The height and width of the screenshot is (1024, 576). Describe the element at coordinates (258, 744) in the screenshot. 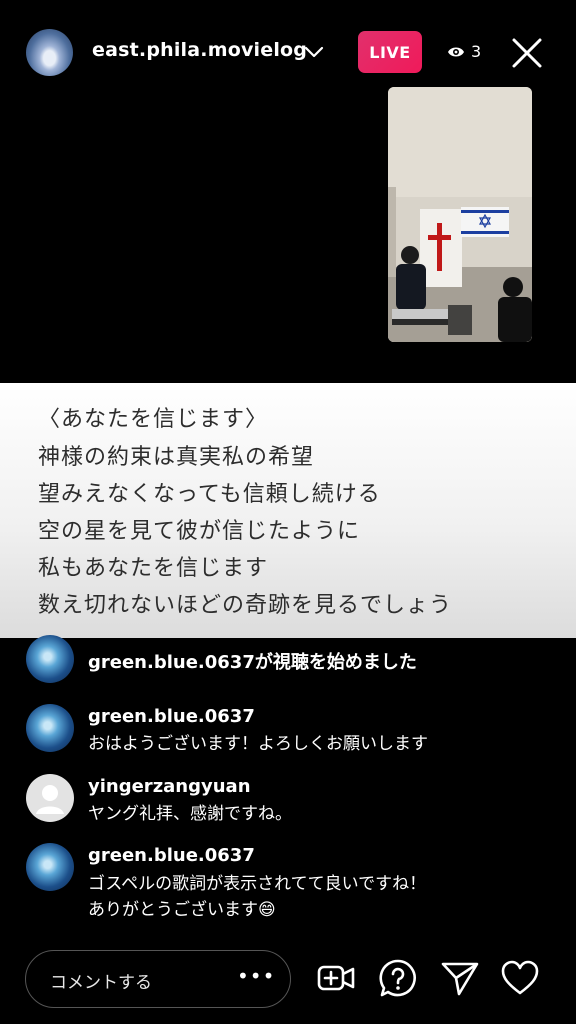

I see `comment-text: おはようございます！よろしくお願いします` at that location.